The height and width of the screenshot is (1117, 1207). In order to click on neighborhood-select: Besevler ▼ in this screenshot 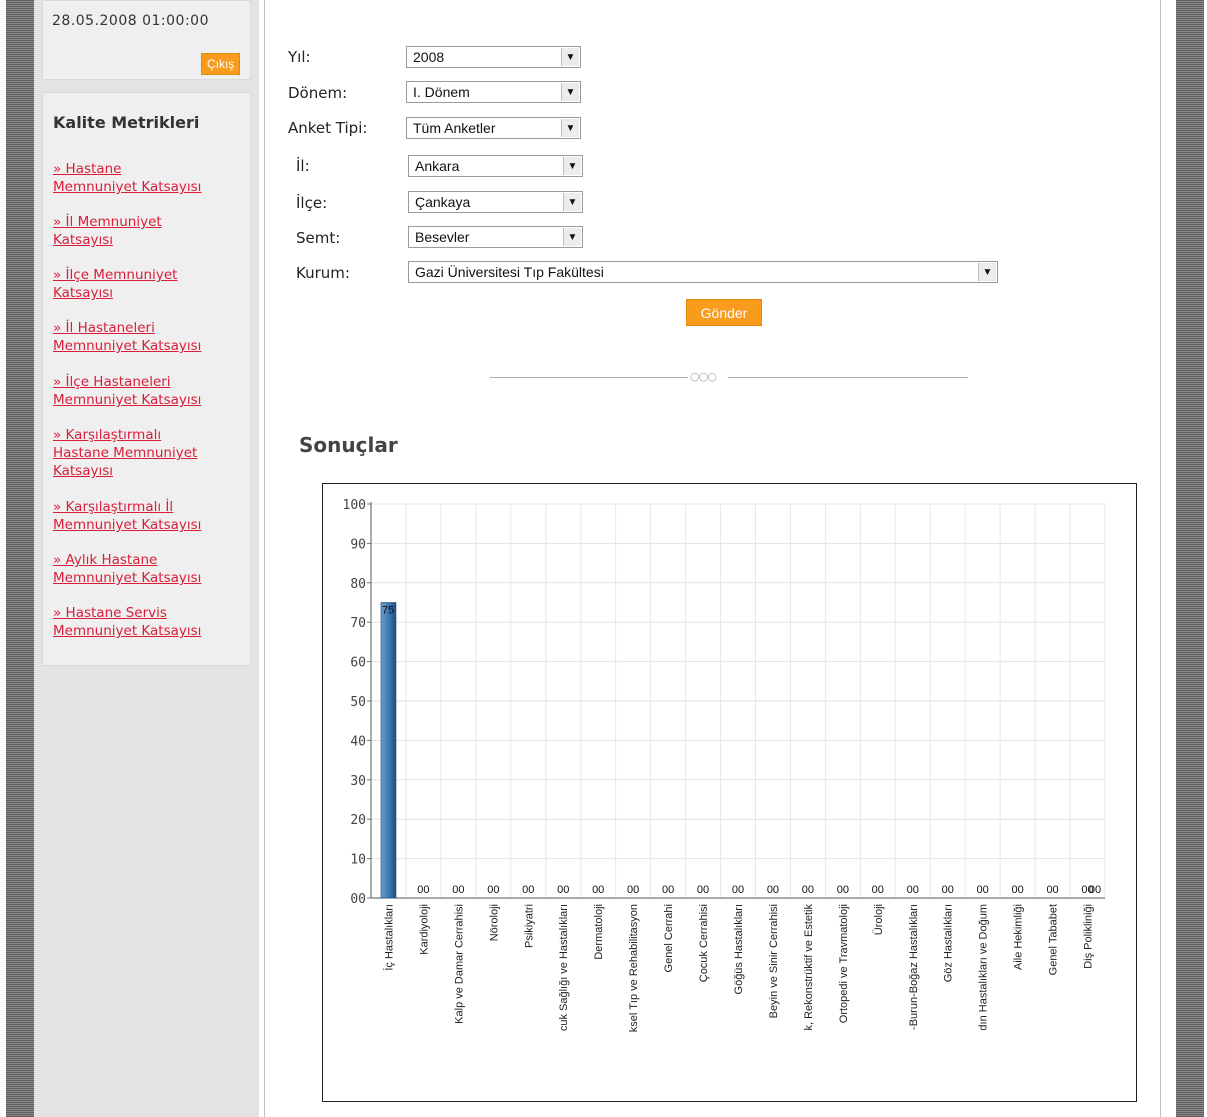, I will do `click(495, 237)`.